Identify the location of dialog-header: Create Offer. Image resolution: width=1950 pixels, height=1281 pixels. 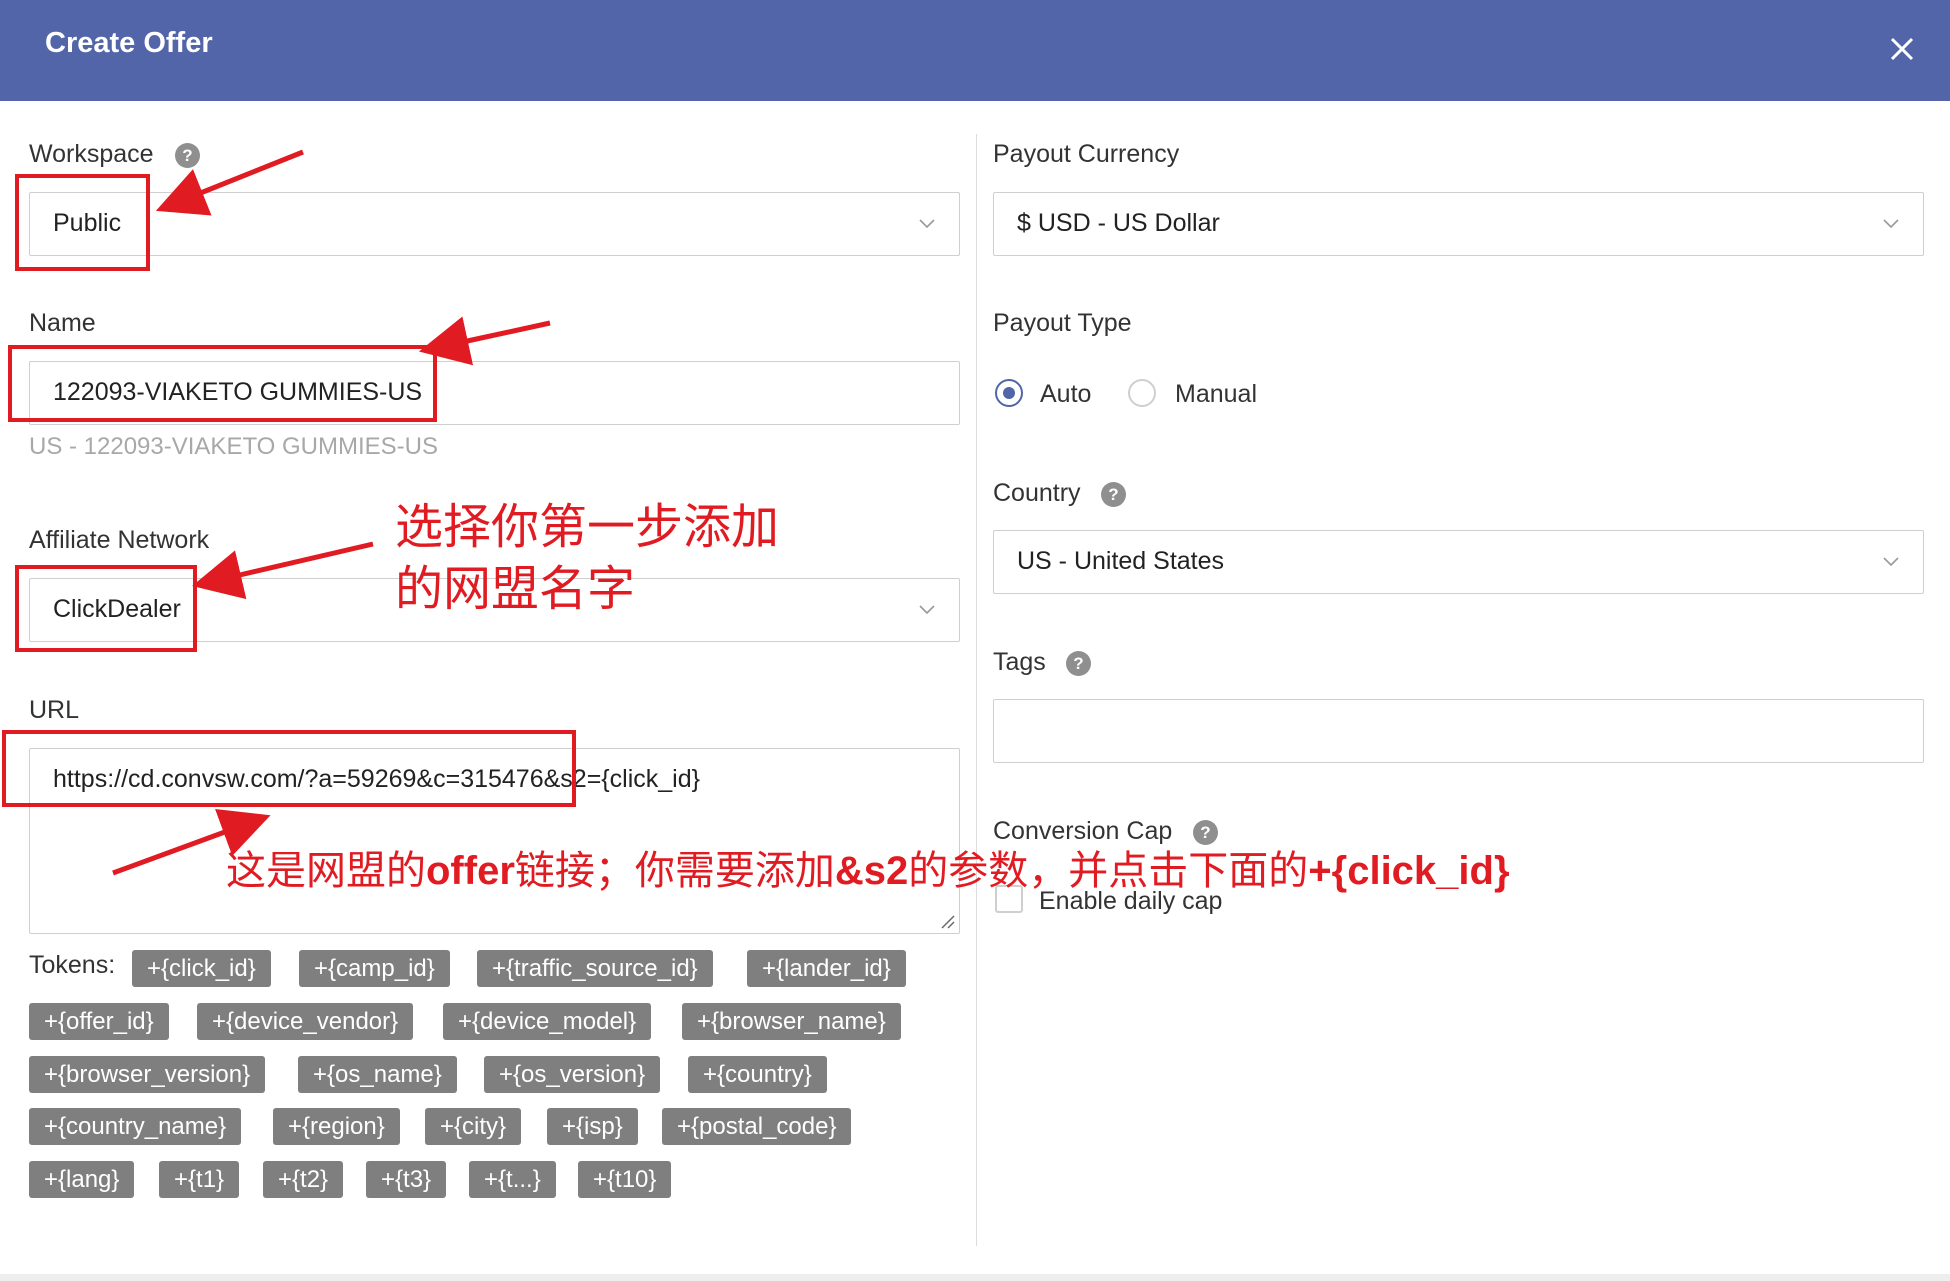
(975, 50).